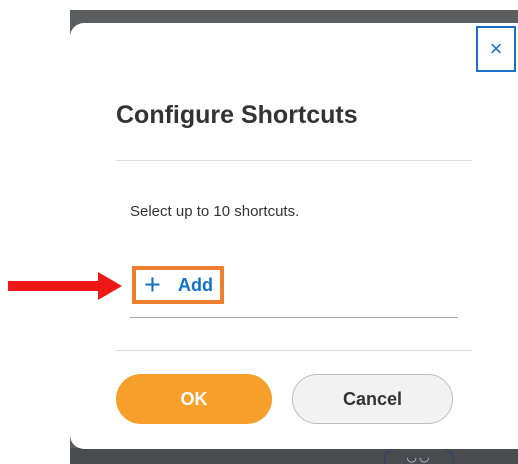  Describe the element at coordinates (152, 285) in the screenshot. I see `plus-icon: +` at that location.